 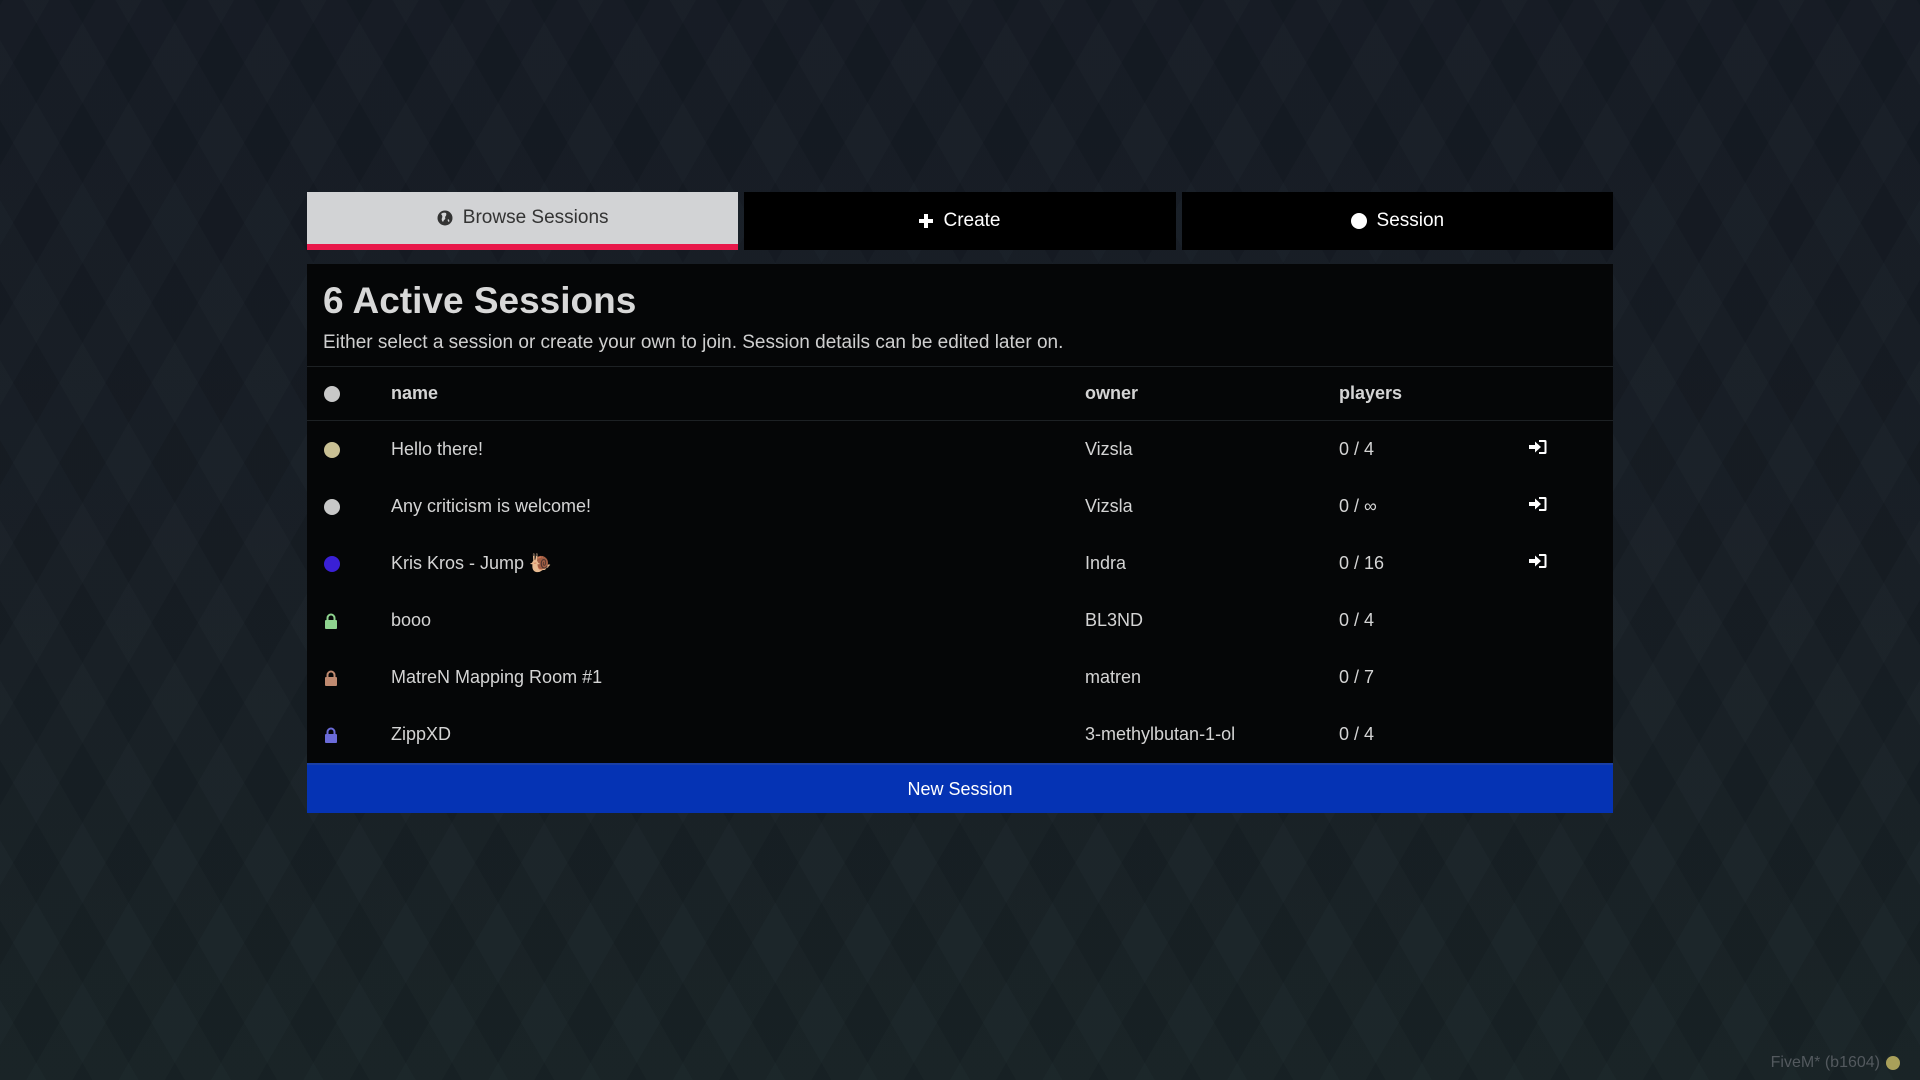 What do you see at coordinates (960, 677) in the screenshot?
I see `table-row: MatreN Mapping Room #1 matren 0 / 7` at bounding box center [960, 677].